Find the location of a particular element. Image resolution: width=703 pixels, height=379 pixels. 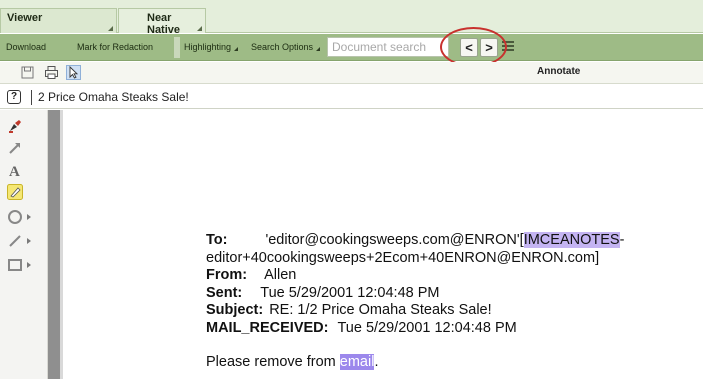

rectangle-tool-icon is located at coordinates (15, 265).